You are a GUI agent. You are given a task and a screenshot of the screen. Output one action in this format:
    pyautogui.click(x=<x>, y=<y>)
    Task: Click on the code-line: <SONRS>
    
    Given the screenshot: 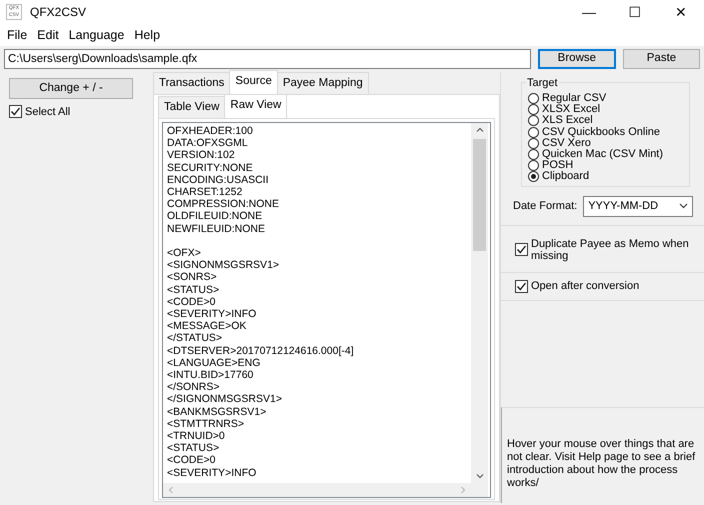 What is the action you would take?
    pyautogui.click(x=192, y=277)
    